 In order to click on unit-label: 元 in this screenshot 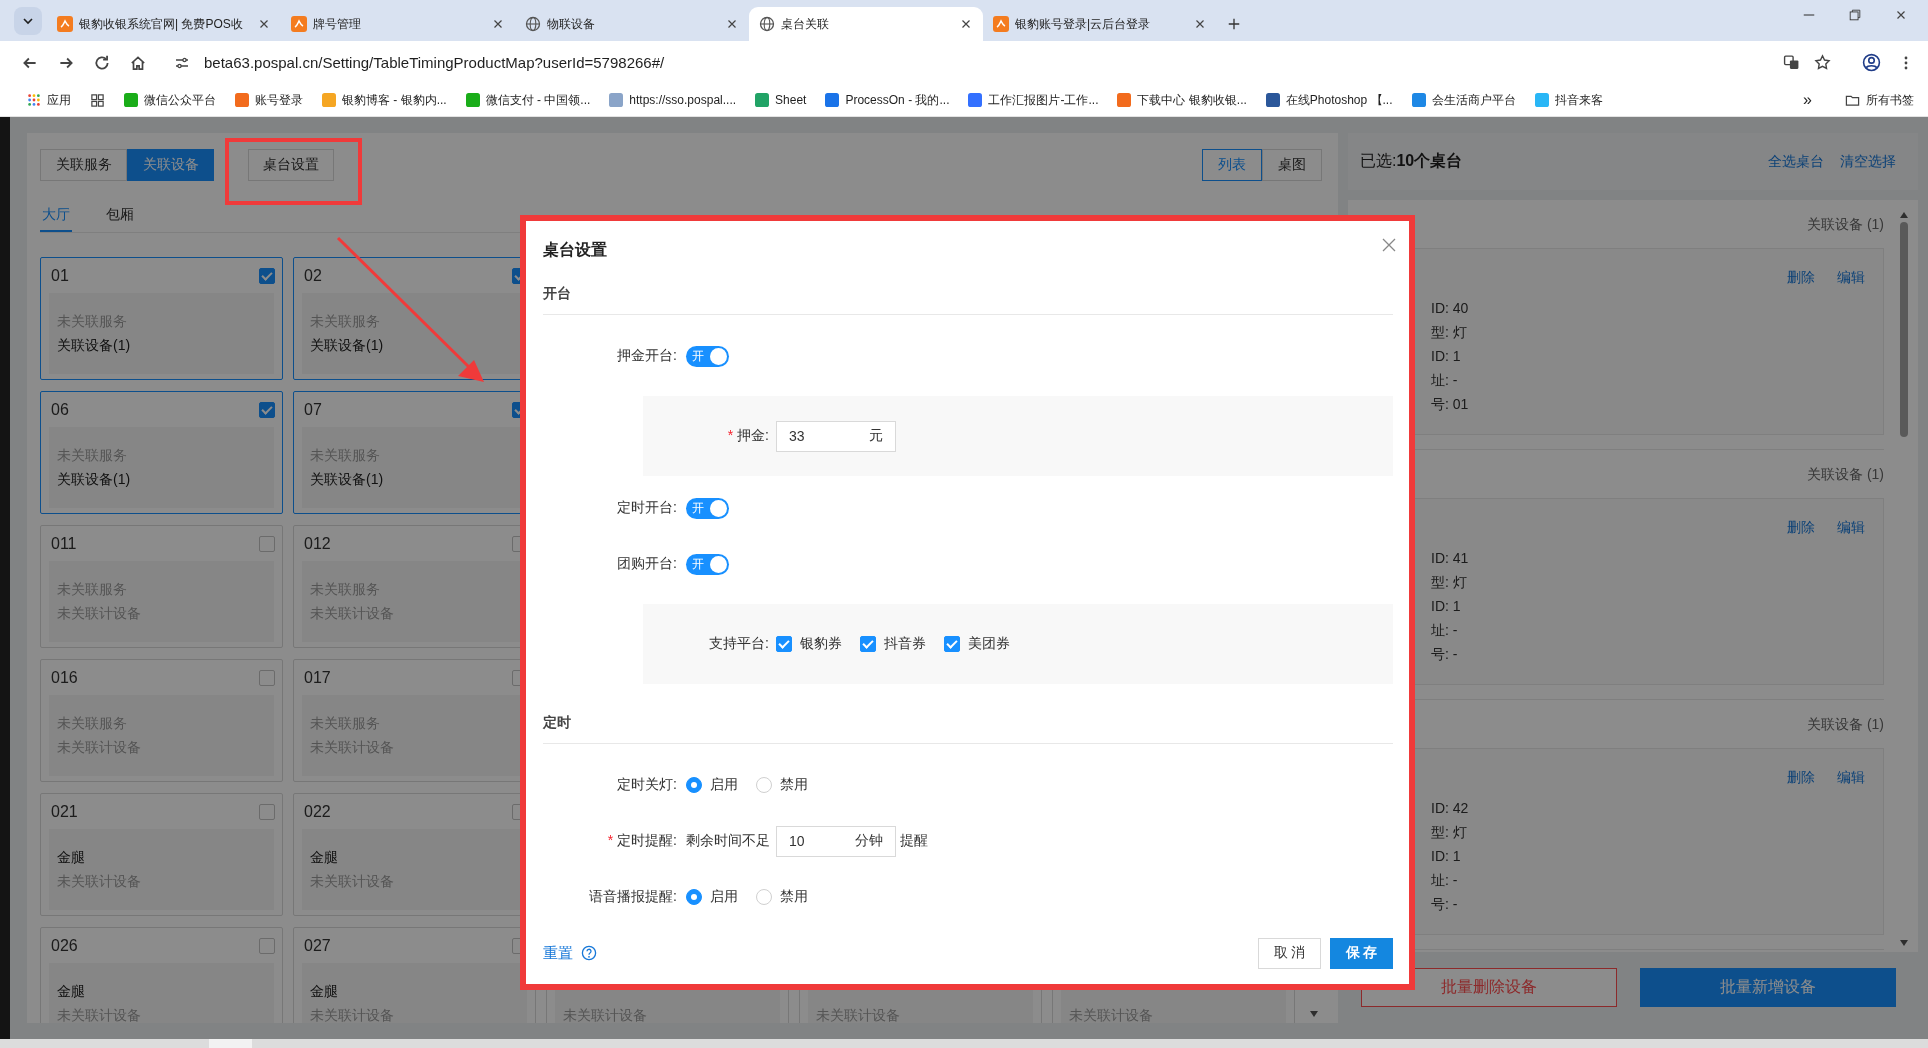, I will do `click(876, 436)`.